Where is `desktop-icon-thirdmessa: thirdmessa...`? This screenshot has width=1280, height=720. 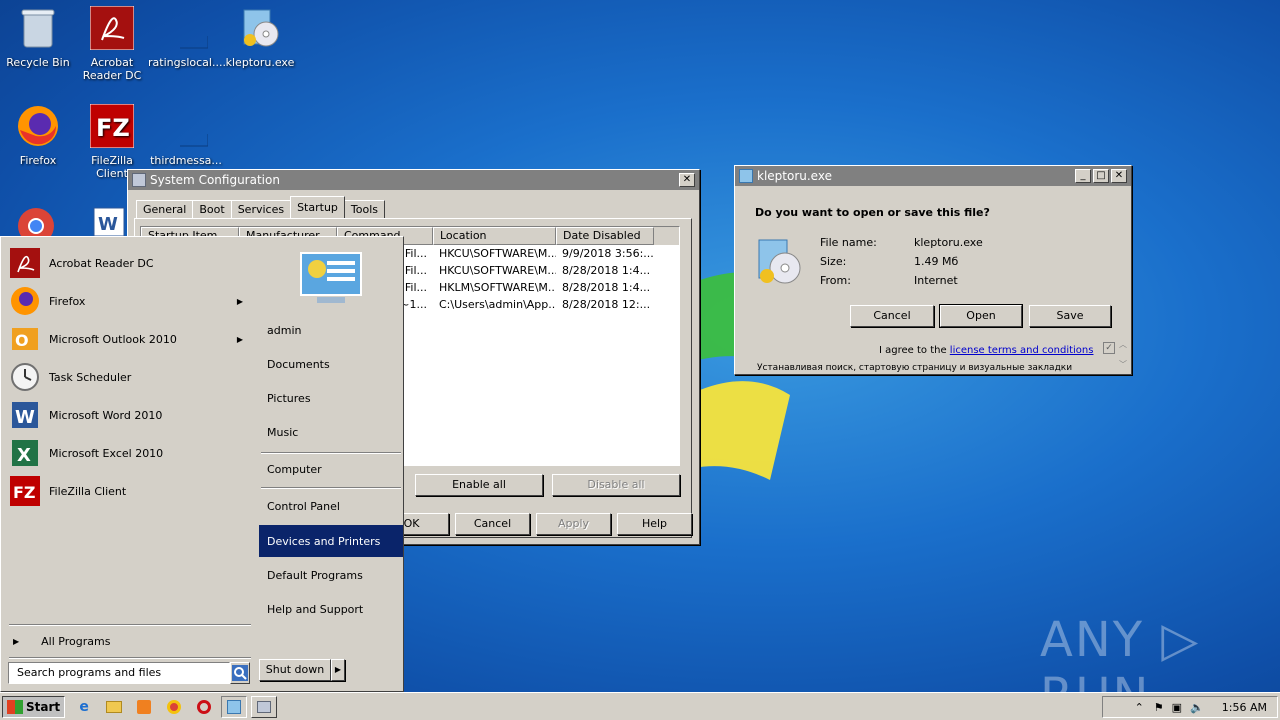 desktop-icon-thirdmessa: thirdmessa... is located at coordinates (186, 135).